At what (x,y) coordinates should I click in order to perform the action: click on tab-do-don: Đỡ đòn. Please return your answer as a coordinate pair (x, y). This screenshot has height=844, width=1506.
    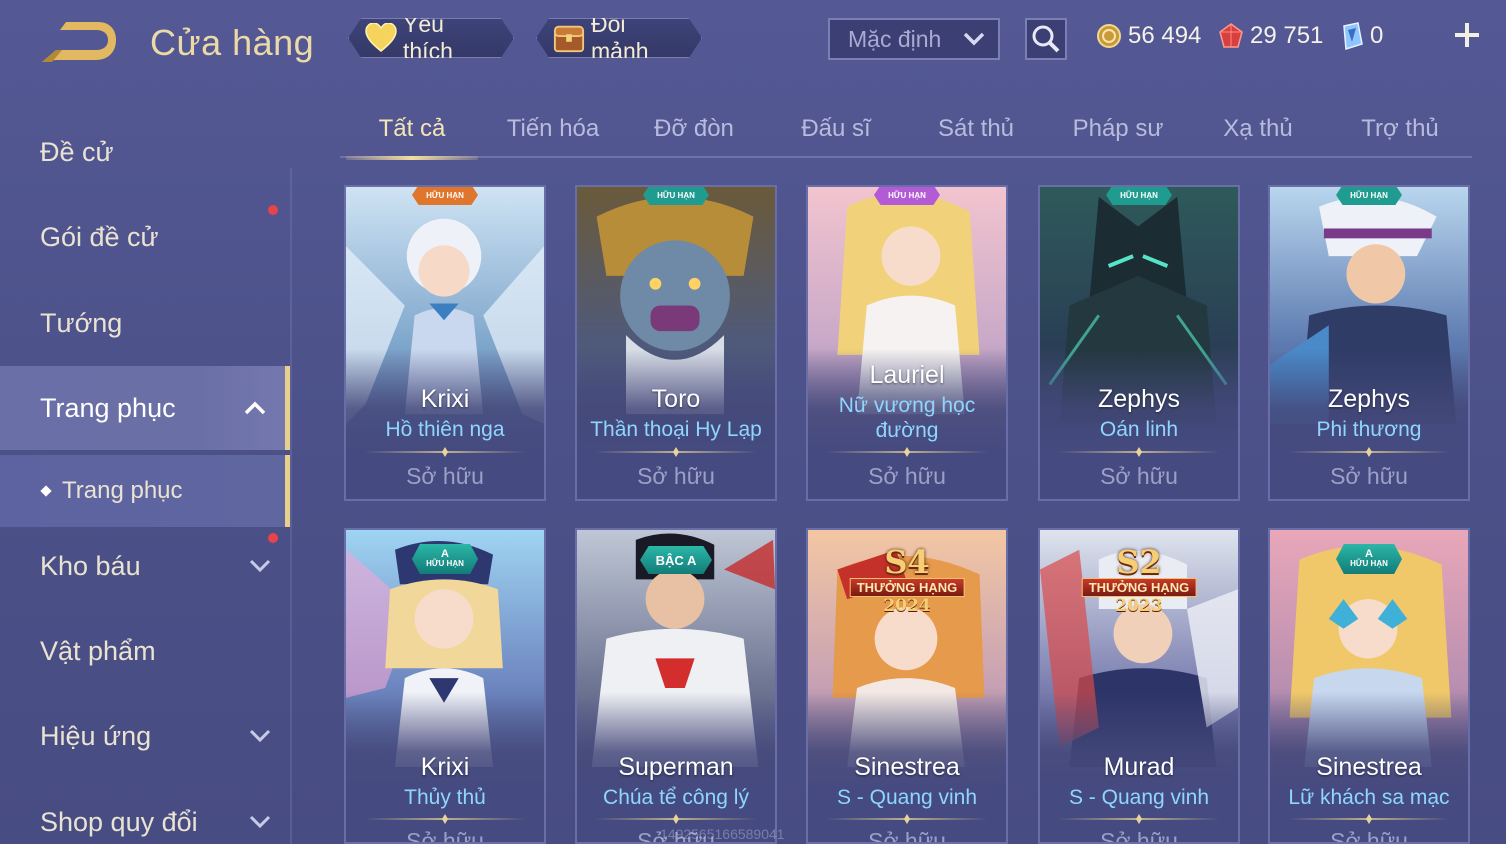
    Looking at the image, I should click on (694, 134).